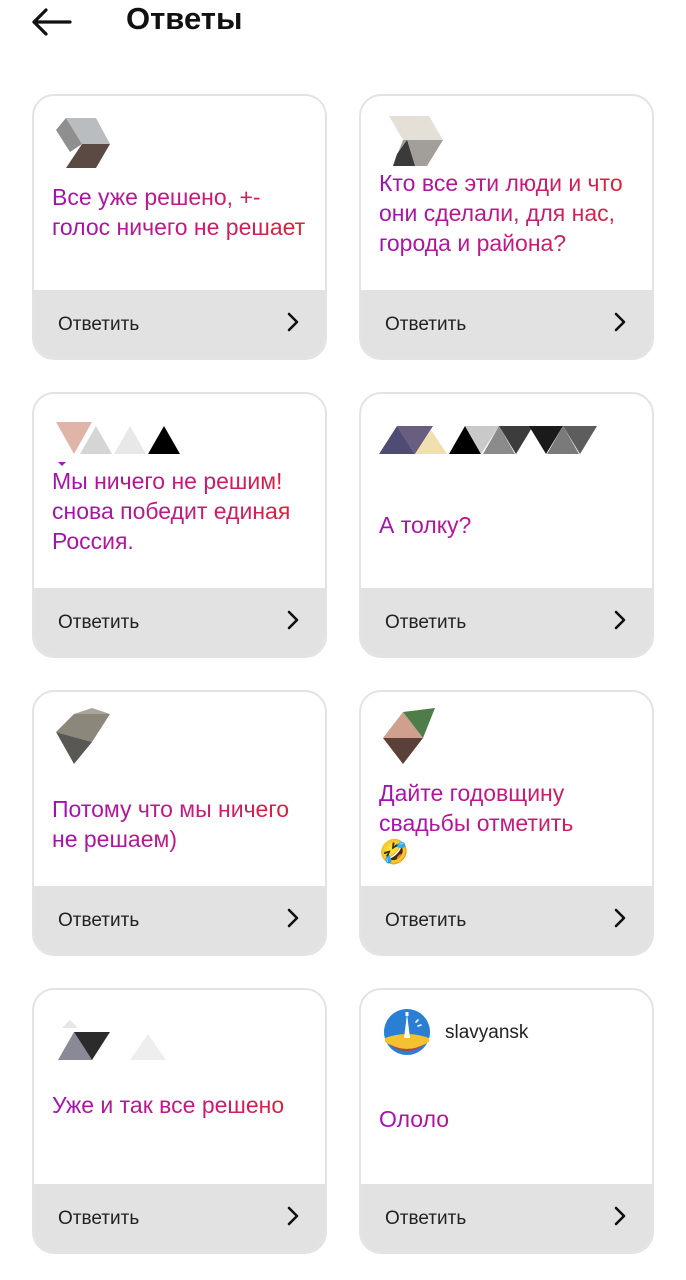  Describe the element at coordinates (394, 852) in the screenshot. I see `emoji-rofl: 🤣` at that location.